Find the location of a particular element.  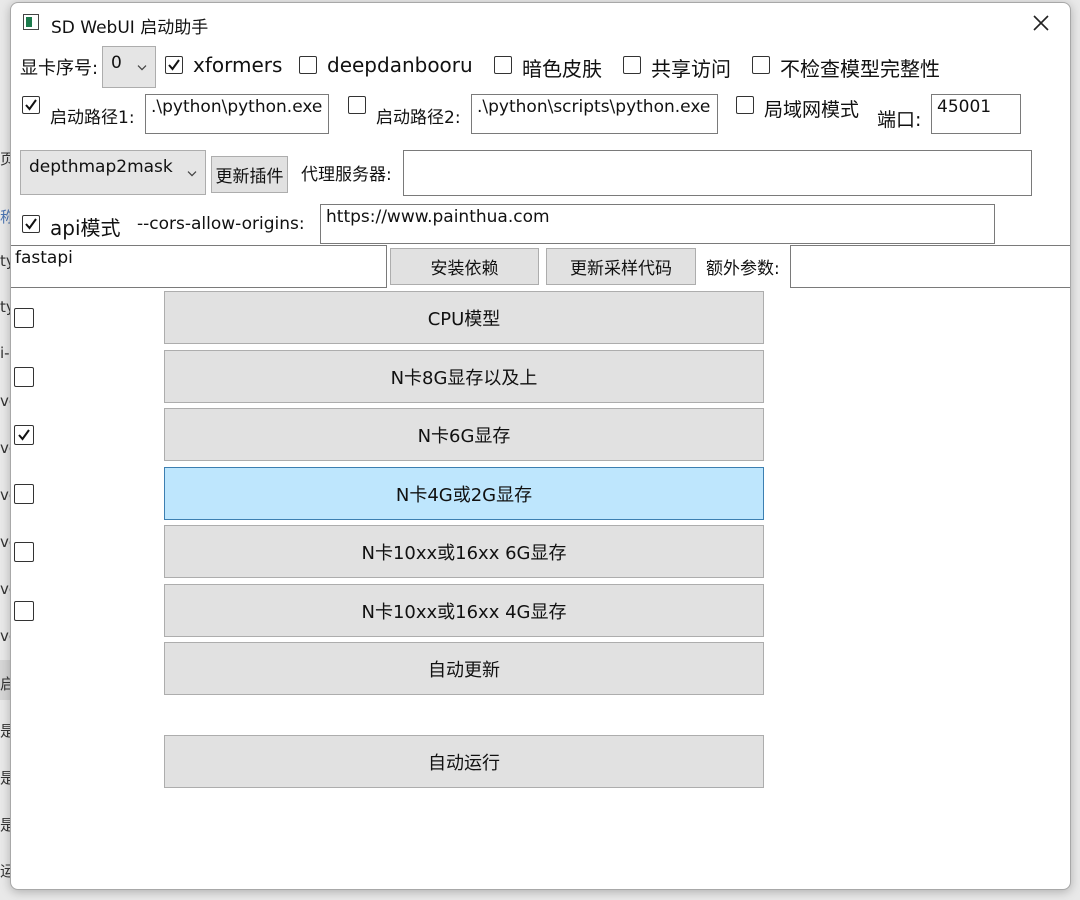

path1-checkbox is located at coordinates (31, 105).